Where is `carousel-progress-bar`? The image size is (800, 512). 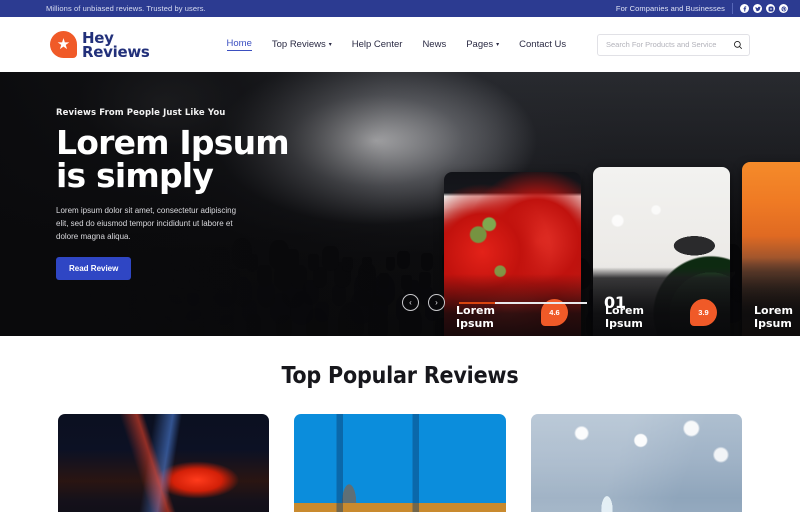 carousel-progress-bar is located at coordinates (523, 302).